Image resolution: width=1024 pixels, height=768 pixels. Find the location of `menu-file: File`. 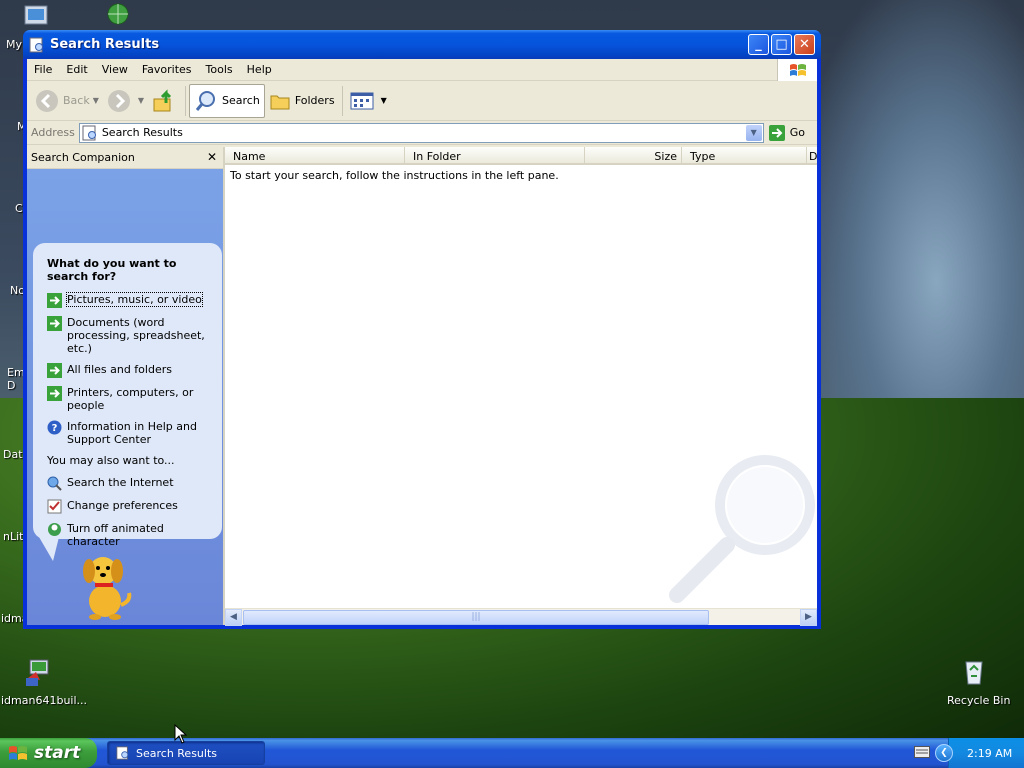

menu-file: File is located at coordinates (43, 69).